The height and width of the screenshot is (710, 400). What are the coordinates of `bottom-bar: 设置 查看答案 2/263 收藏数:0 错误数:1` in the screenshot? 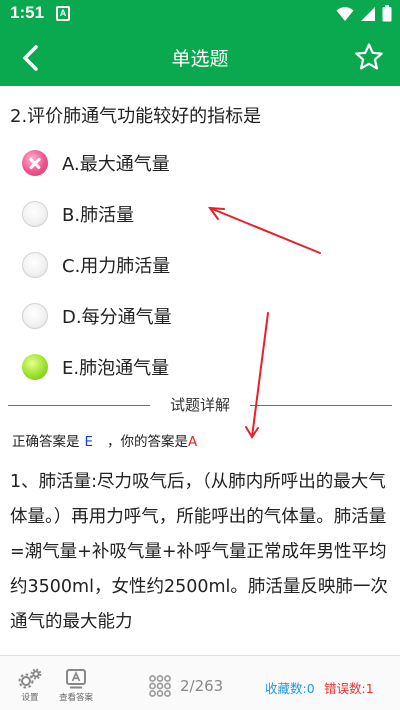 It's located at (200, 682).